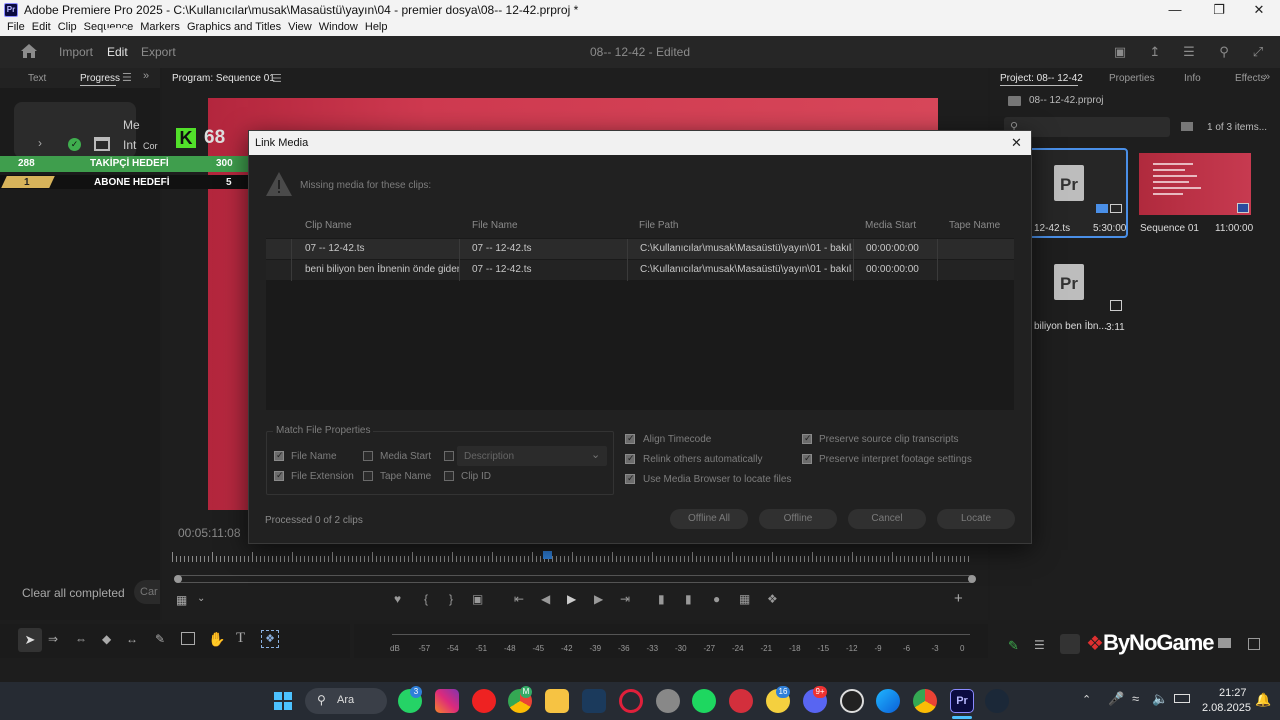 This screenshot has width=1280, height=720. What do you see at coordinates (658, 225) in the screenshot?
I see `col-file-path: File Path` at bounding box center [658, 225].